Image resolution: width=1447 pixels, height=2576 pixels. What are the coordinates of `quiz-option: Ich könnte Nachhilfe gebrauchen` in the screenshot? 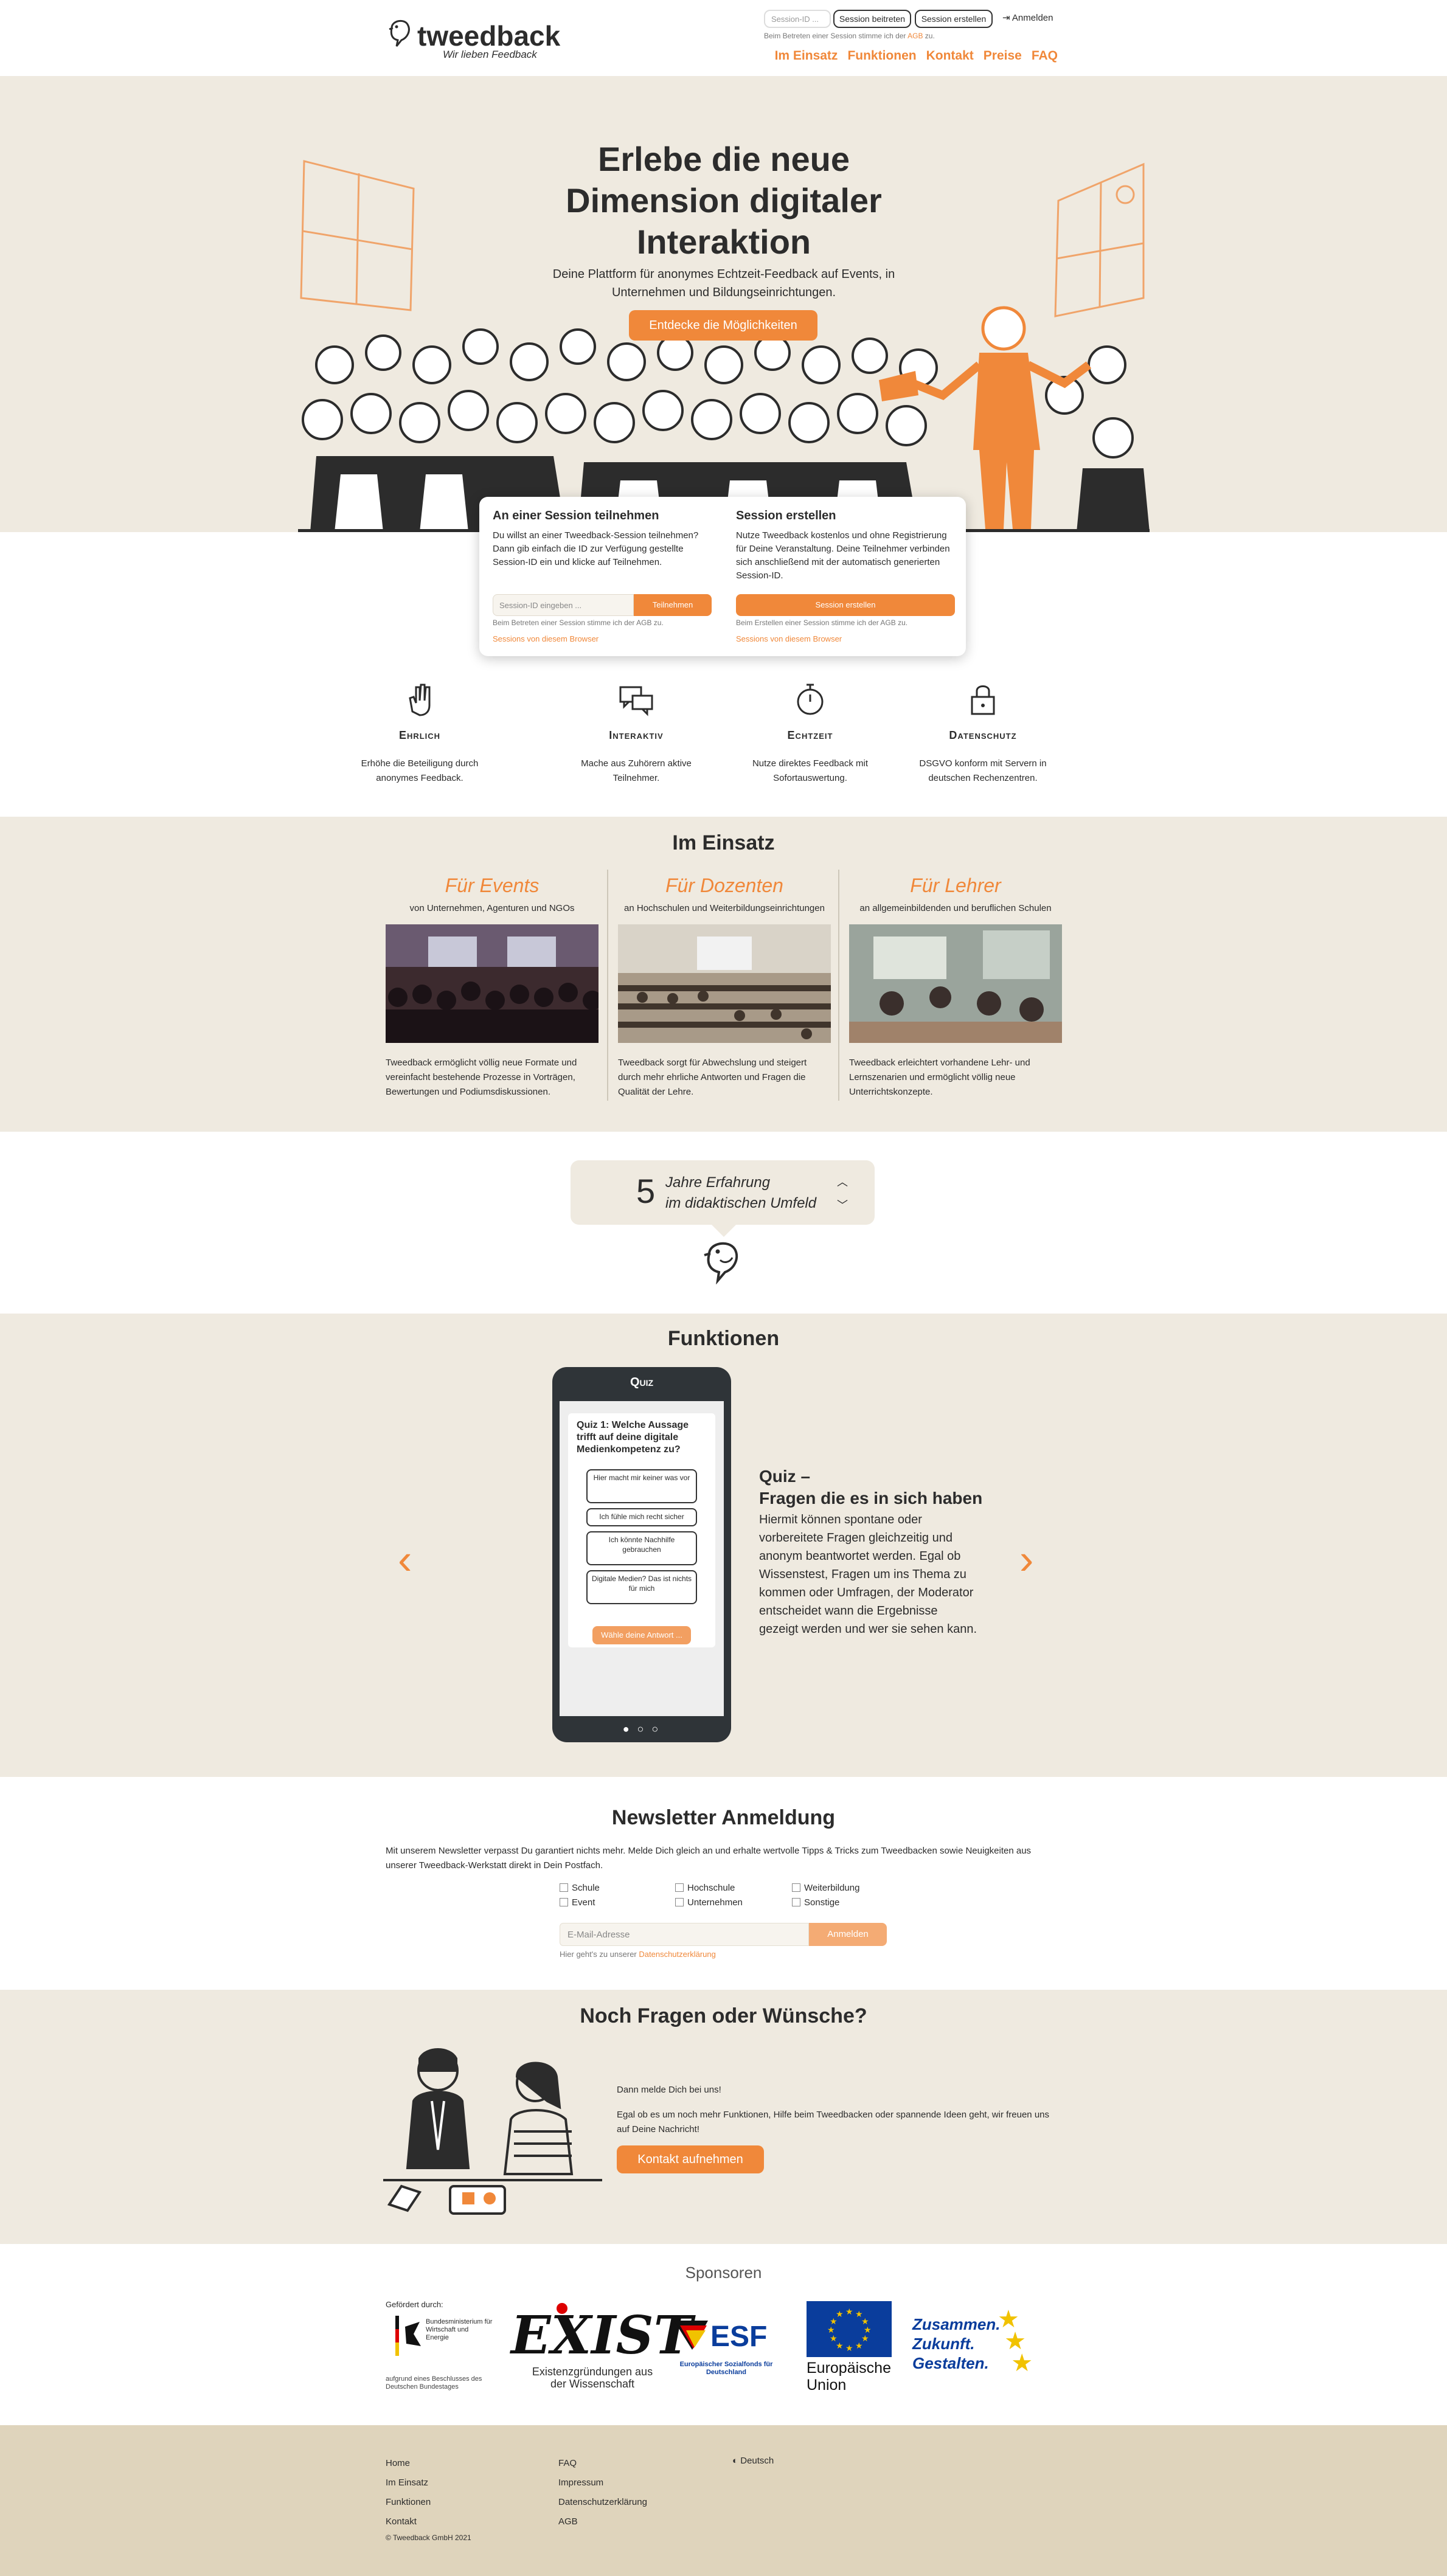 It's located at (641, 1548).